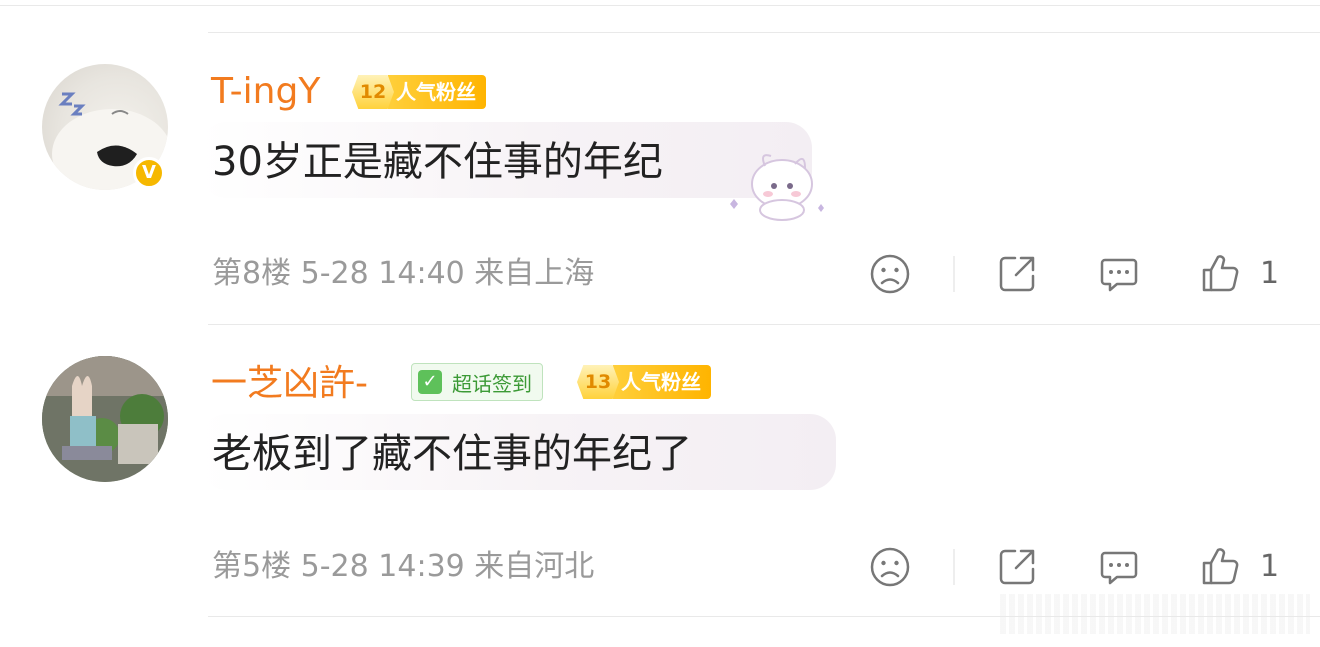 Image resolution: width=1320 pixels, height=647 pixels. I want to click on floor-number: 第8楼, so click(252, 273).